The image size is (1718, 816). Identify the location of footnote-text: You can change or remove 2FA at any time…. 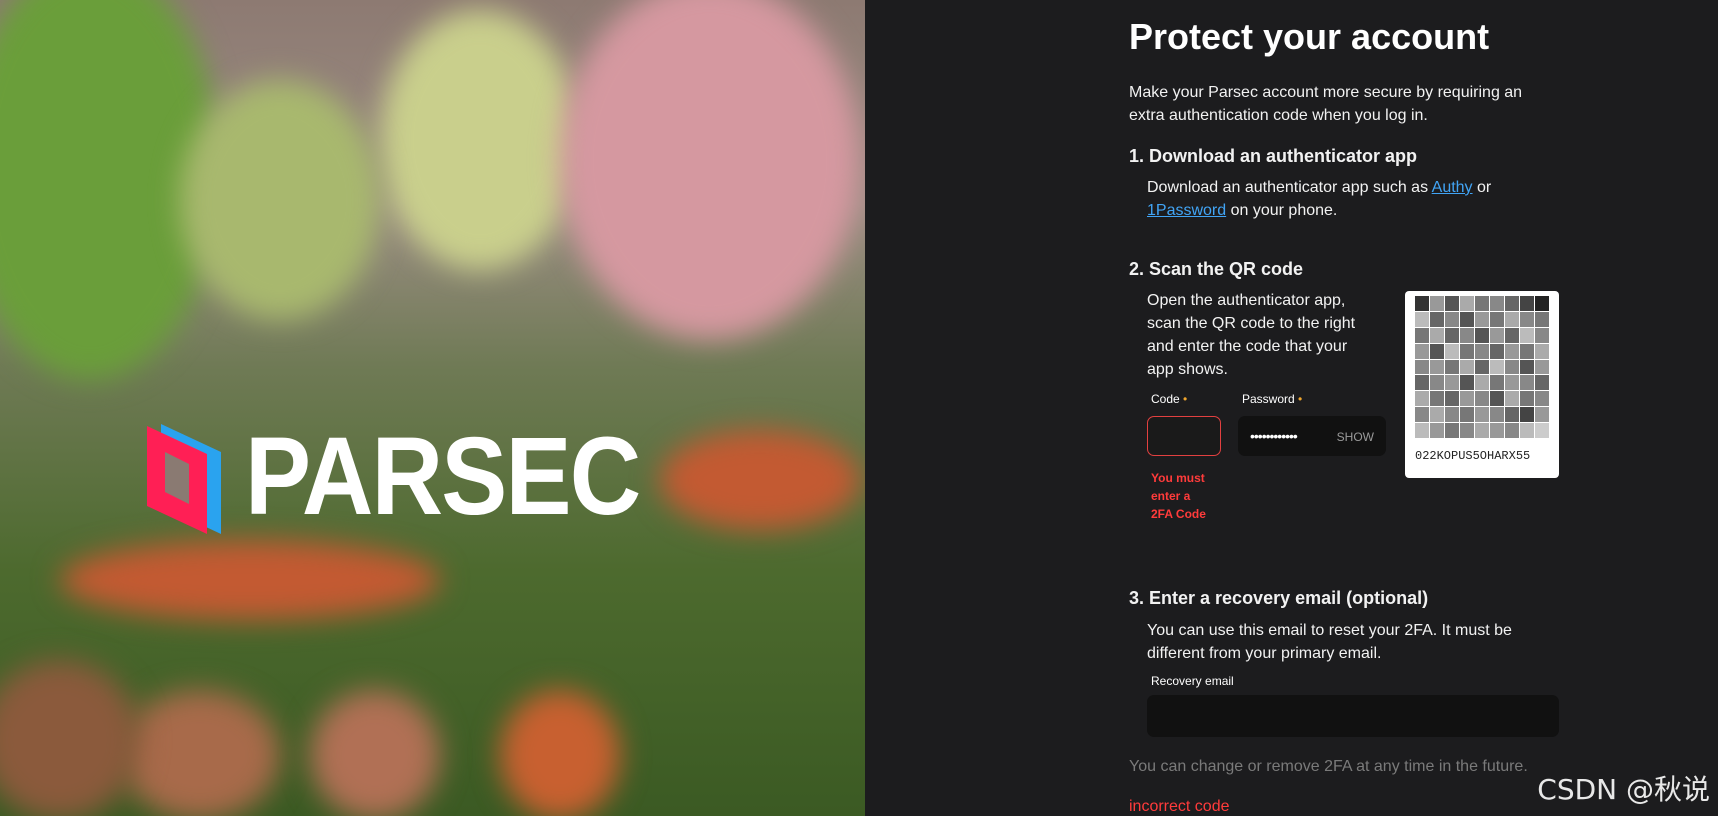
(1328, 766).